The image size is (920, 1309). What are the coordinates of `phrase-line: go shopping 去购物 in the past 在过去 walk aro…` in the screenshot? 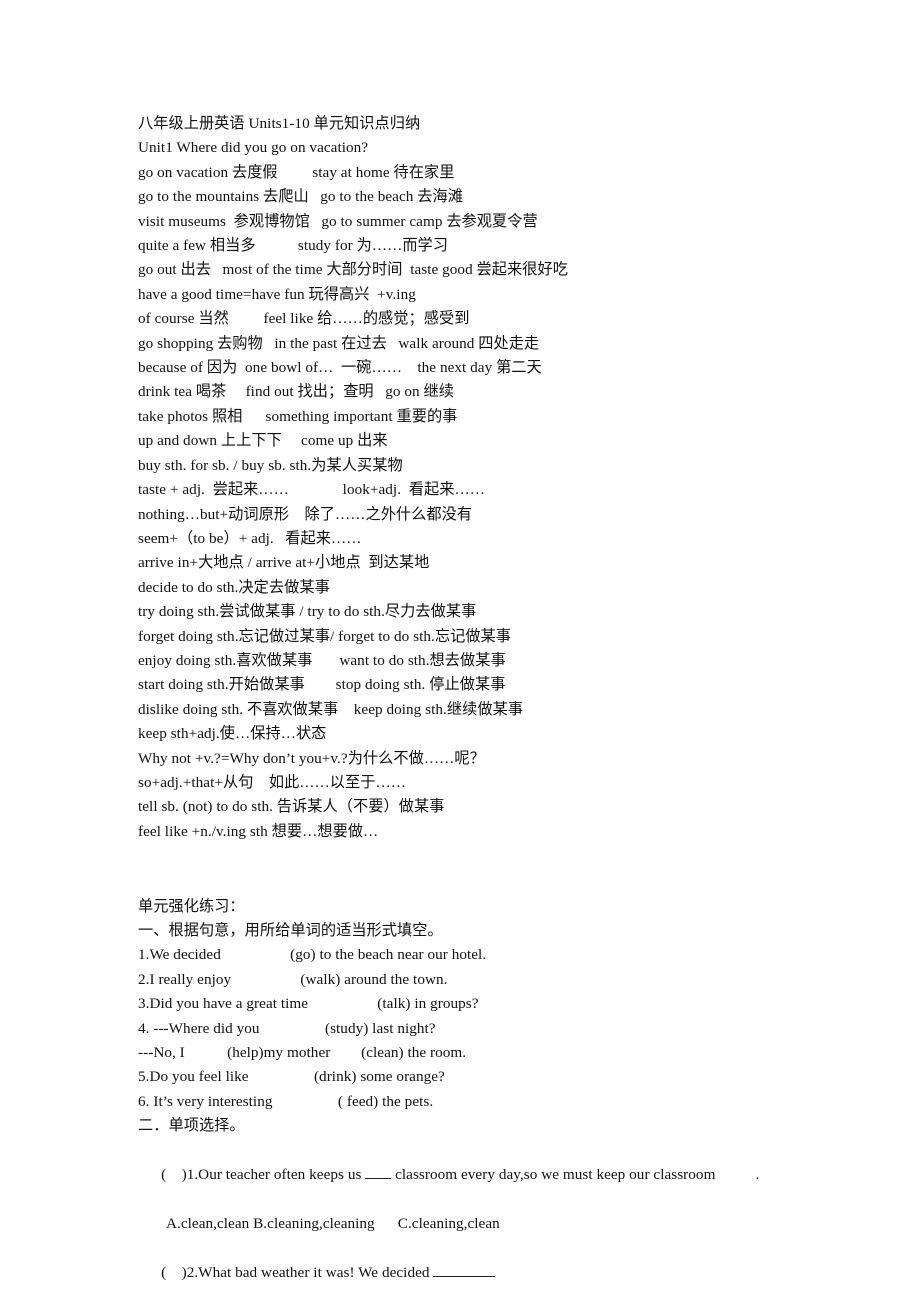 It's located at (339, 343).